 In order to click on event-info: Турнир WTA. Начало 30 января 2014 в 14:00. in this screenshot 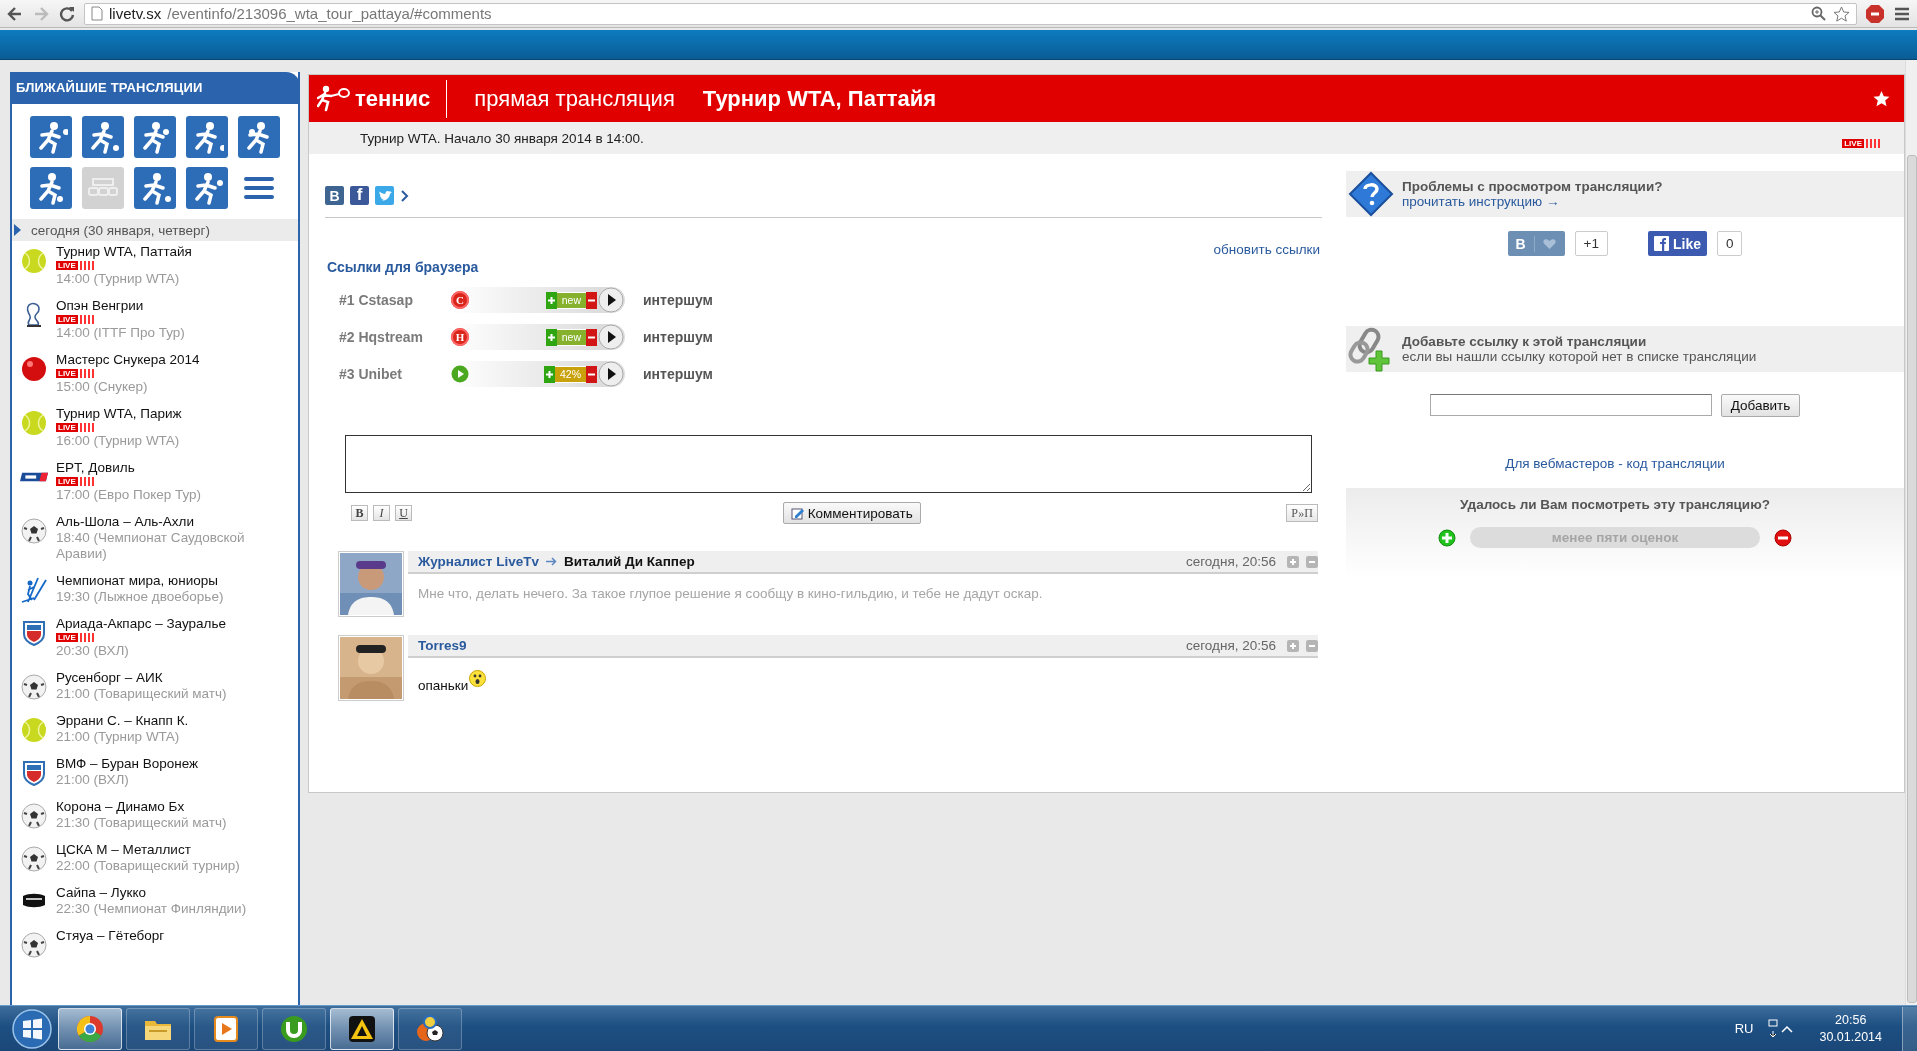, I will do `click(502, 138)`.